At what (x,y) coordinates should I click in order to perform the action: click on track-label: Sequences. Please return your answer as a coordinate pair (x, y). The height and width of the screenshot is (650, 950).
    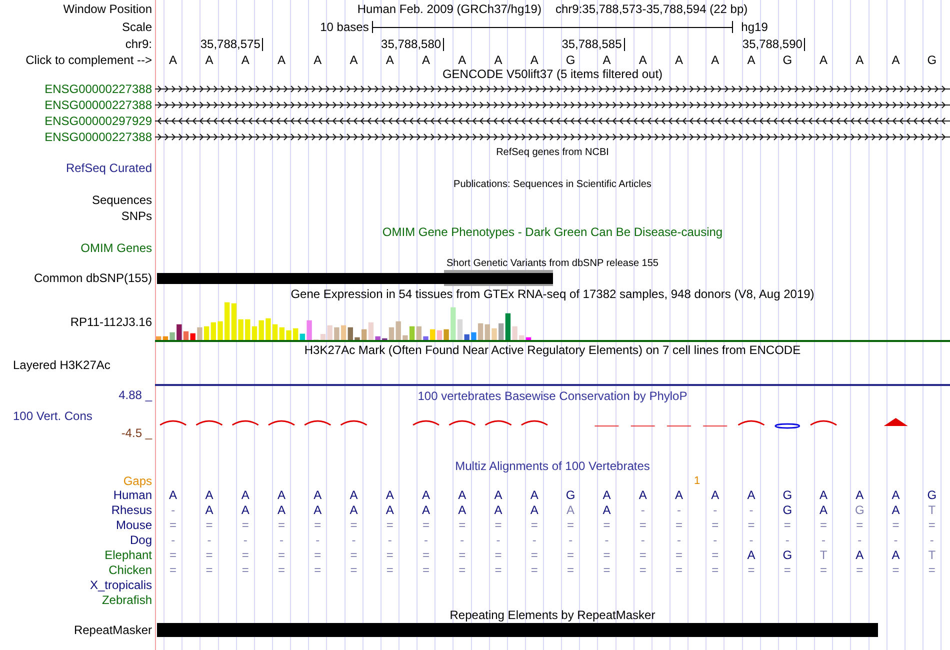
    Looking at the image, I should click on (122, 200).